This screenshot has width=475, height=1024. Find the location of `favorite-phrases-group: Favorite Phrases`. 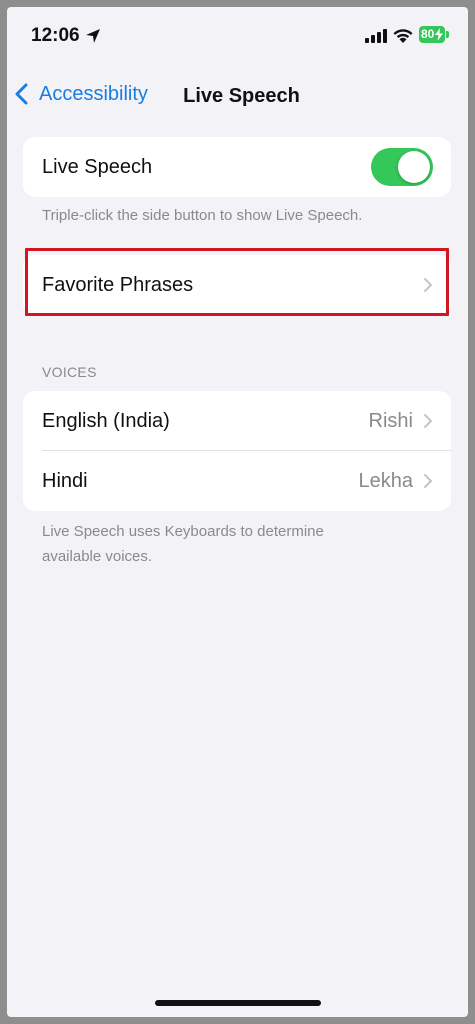

favorite-phrases-group: Favorite Phrases is located at coordinates (237, 285).